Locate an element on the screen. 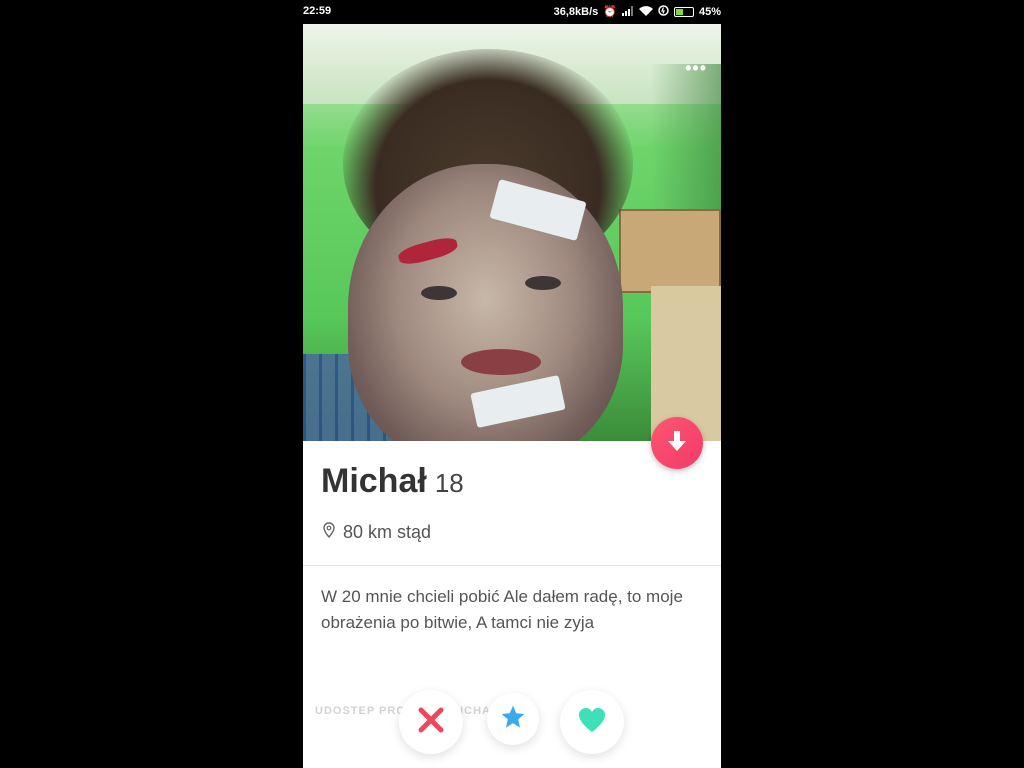 The image size is (1024, 768). nope-button is located at coordinates (431, 722).